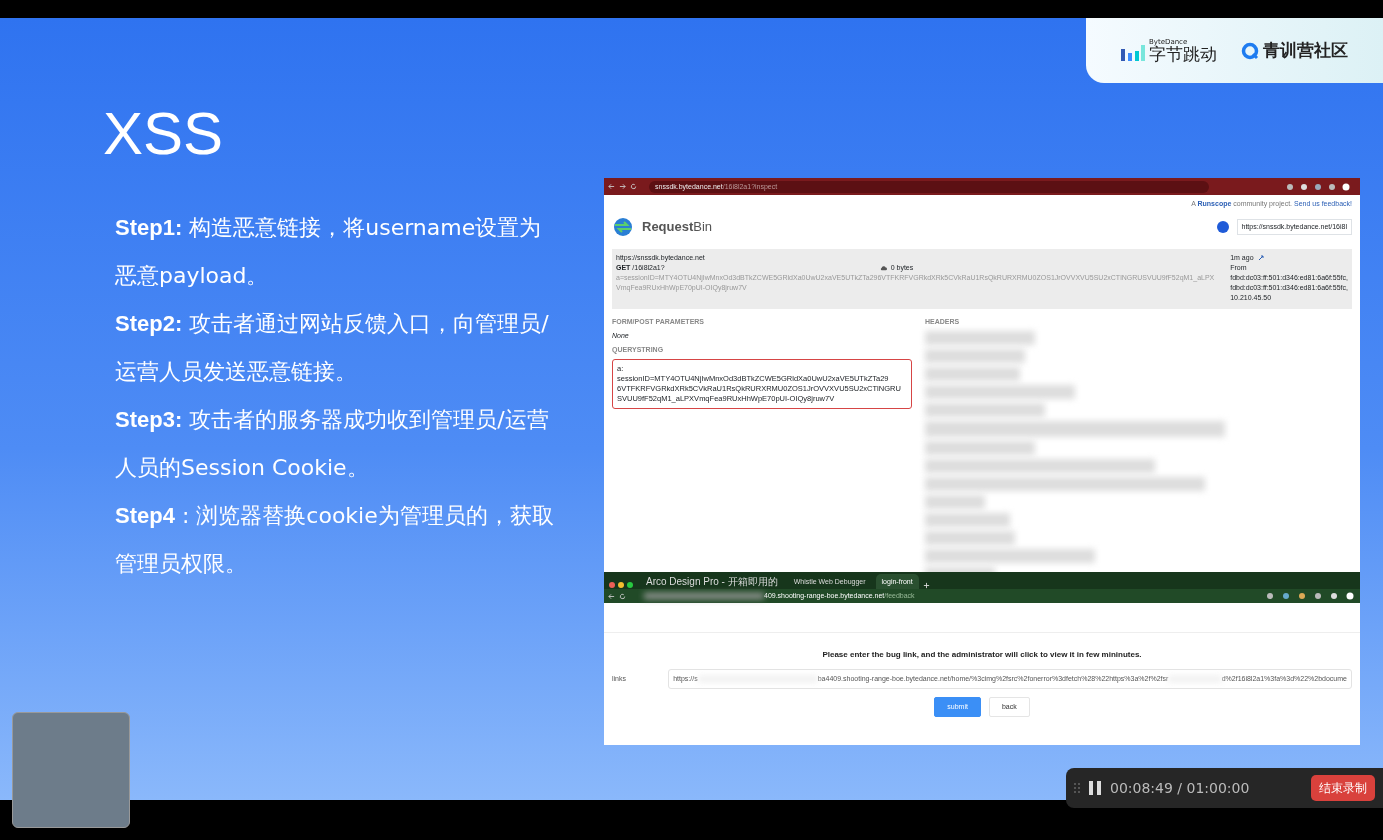  What do you see at coordinates (1311, 596) in the screenshot?
I see `extension-icons` at bounding box center [1311, 596].